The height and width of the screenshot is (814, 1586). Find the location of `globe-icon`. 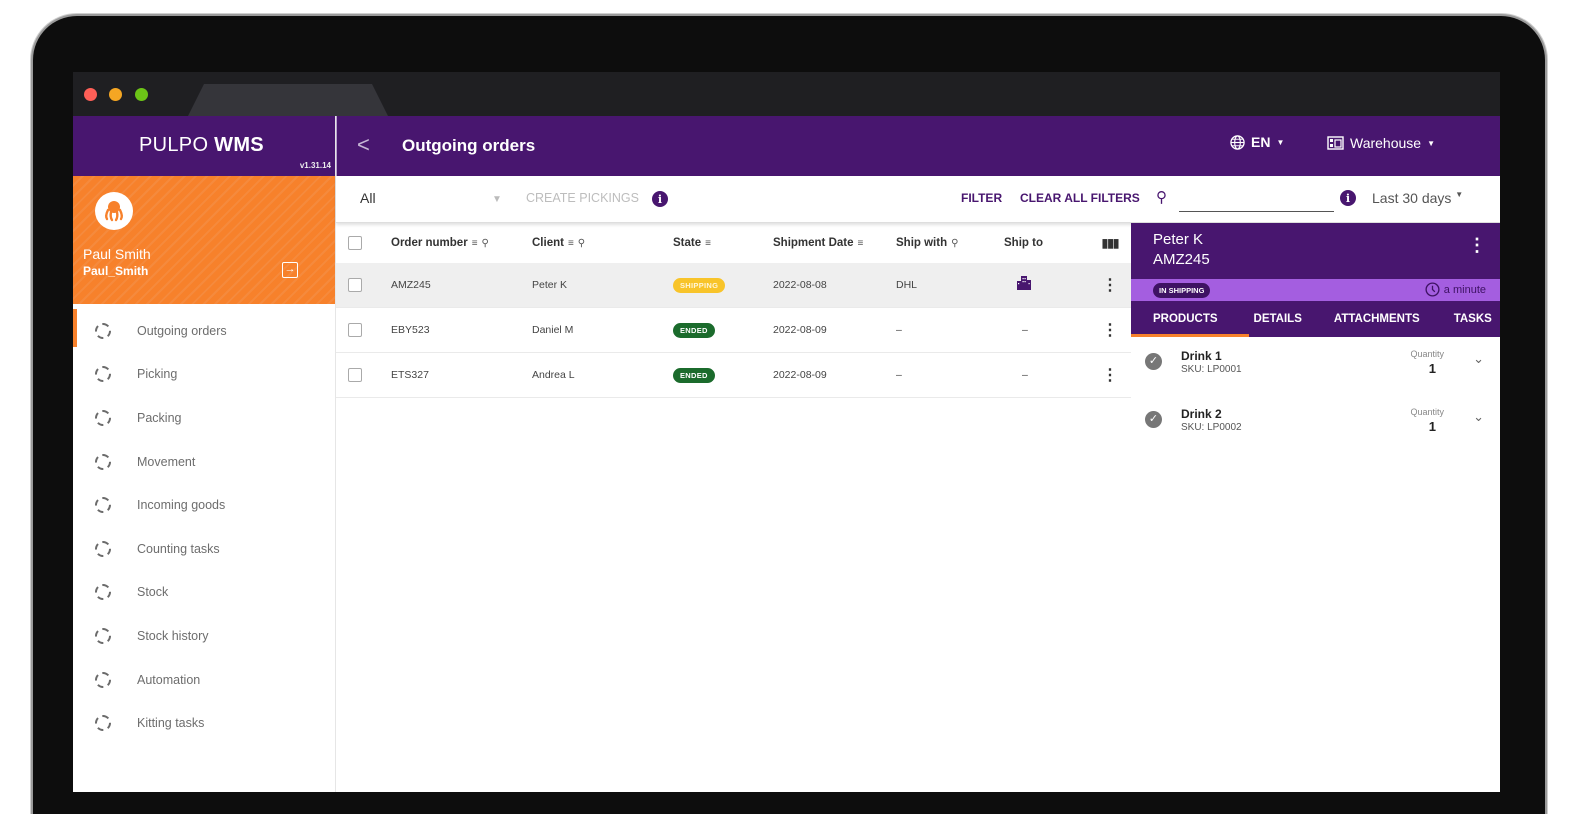

globe-icon is located at coordinates (1237, 142).